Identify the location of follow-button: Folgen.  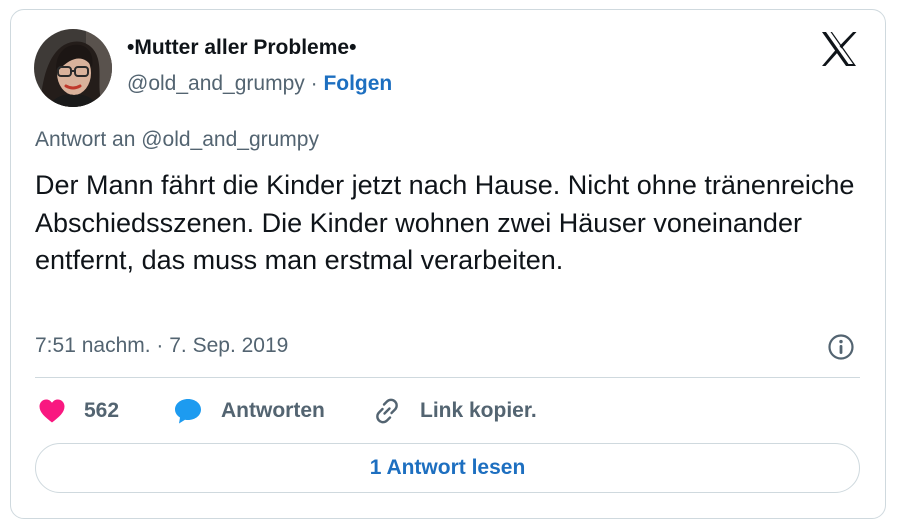
(357, 83).